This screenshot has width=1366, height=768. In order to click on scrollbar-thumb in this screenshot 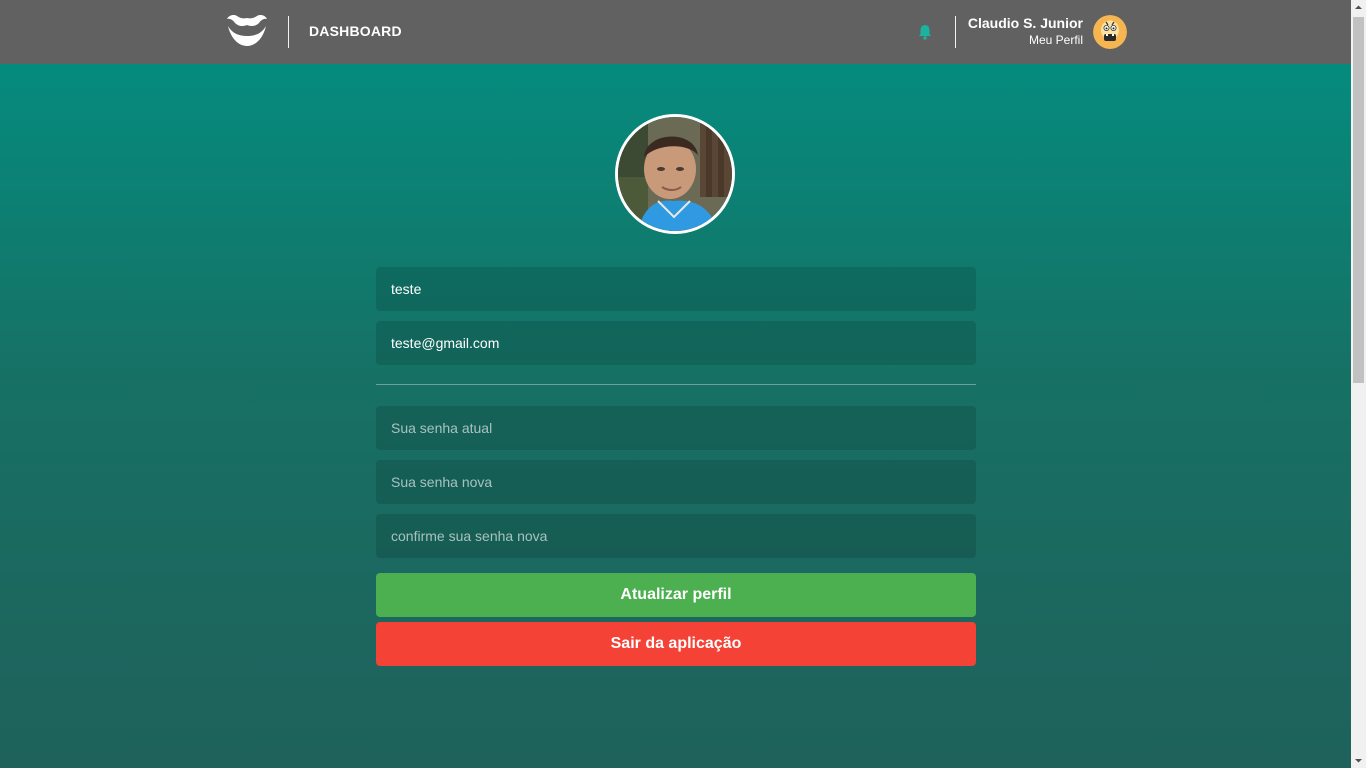, I will do `click(1358, 200)`.